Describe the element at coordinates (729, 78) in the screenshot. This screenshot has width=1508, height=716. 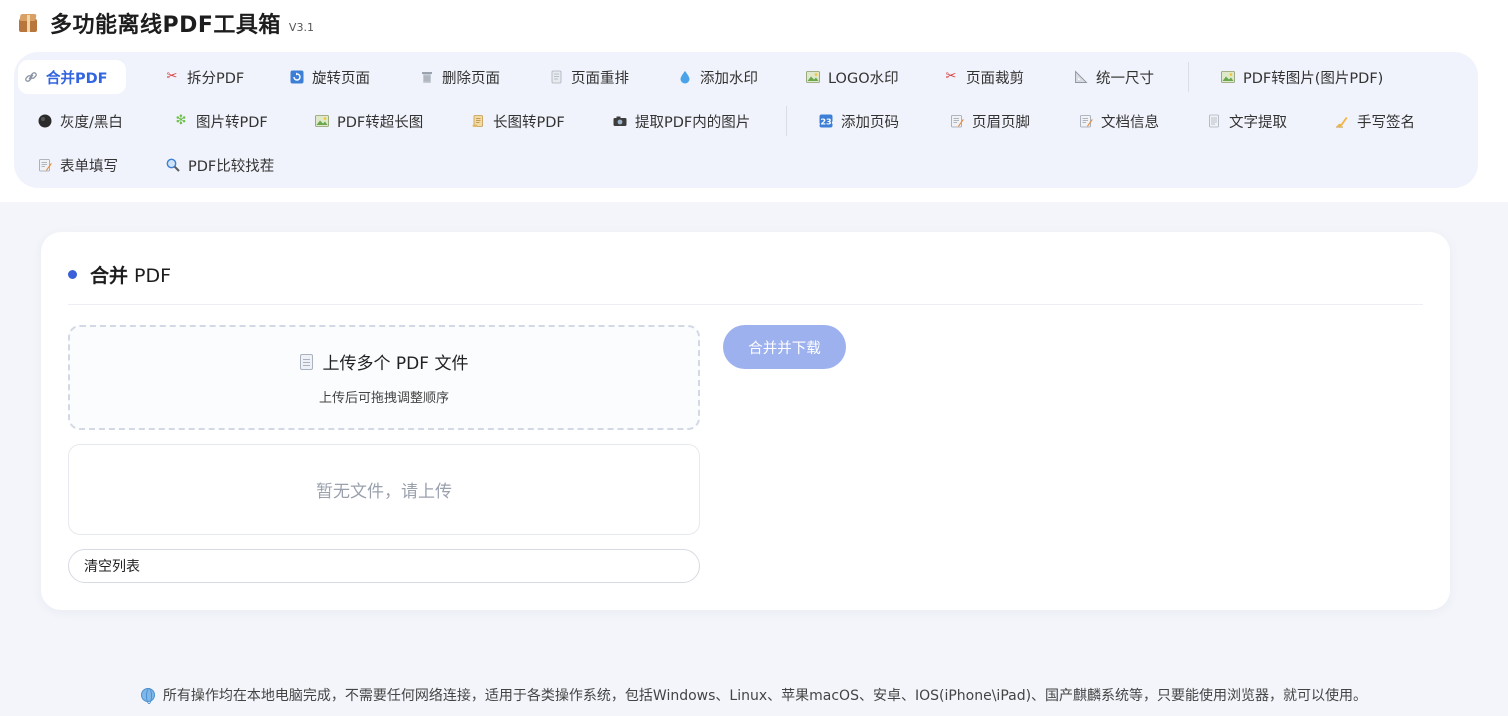
I see `tool-label: 添加水印` at that location.